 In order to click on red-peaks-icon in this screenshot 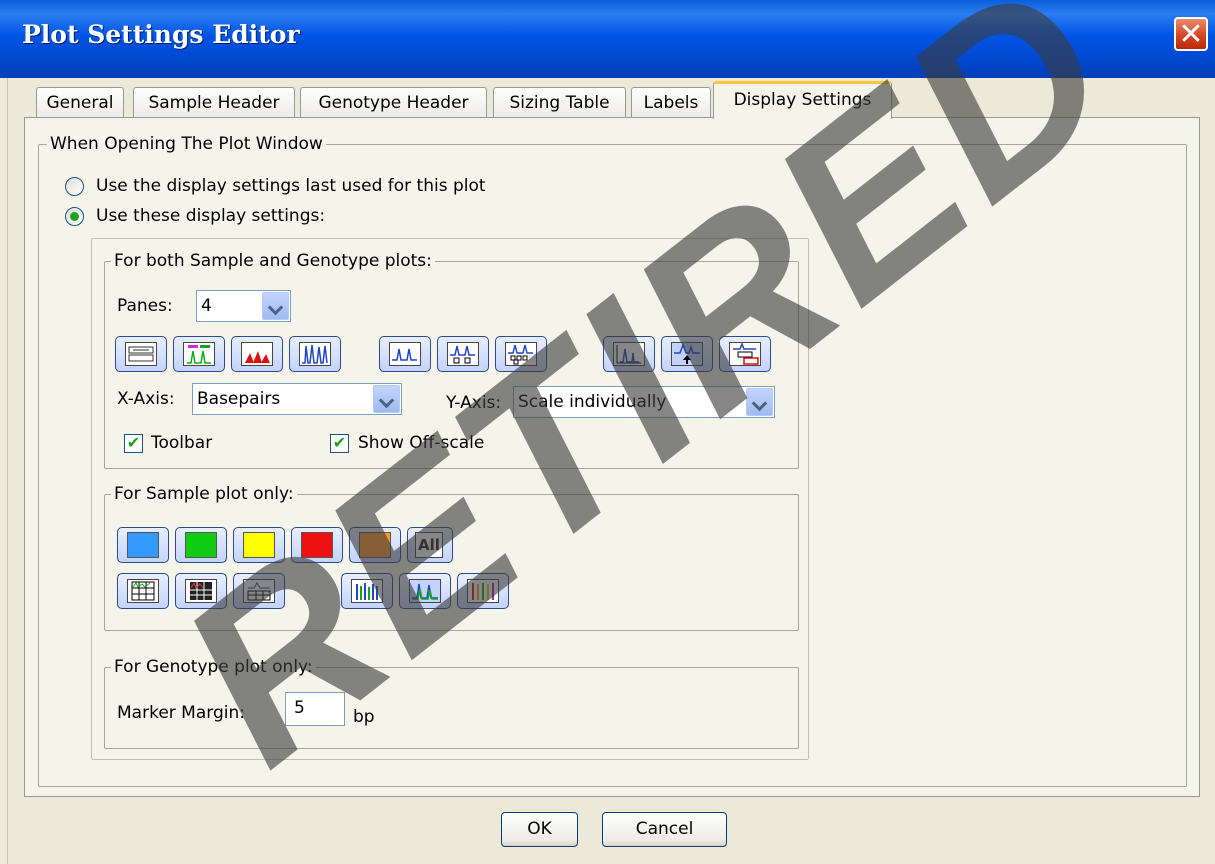, I will do `click(257, 354)`.